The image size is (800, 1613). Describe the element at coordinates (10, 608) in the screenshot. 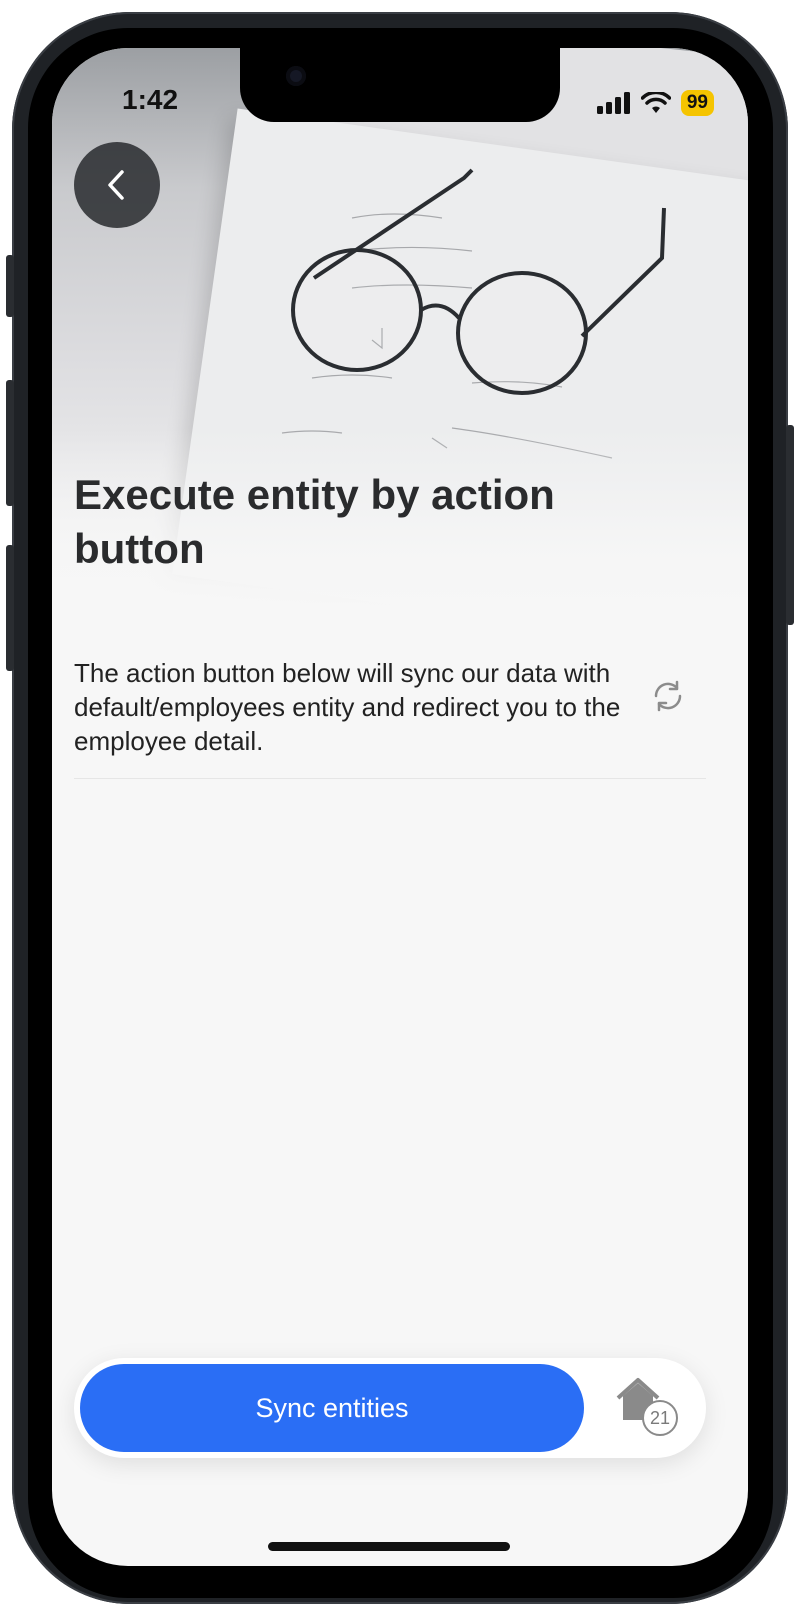

I see `volume-down-button` at that location.